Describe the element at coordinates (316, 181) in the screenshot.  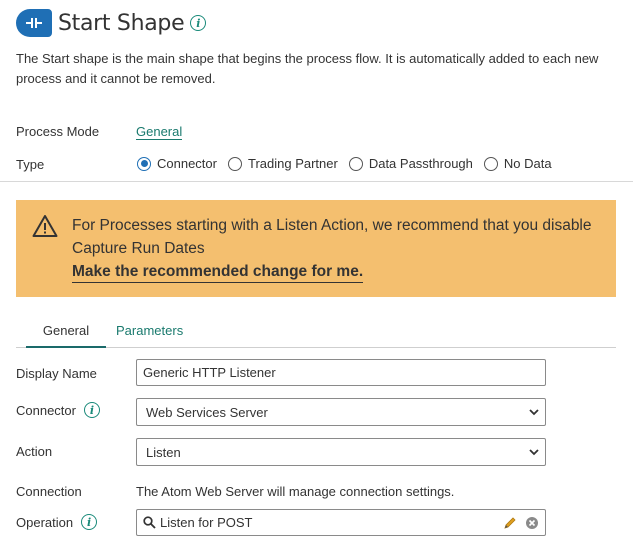
I see `section-divider` at that location.